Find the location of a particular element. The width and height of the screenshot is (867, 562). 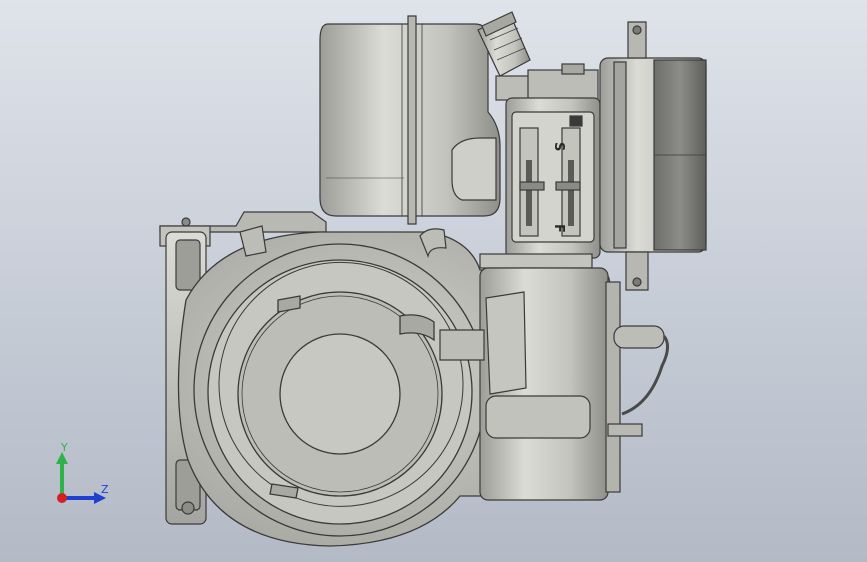

fuel-tank is located at coordinates (410, 120).